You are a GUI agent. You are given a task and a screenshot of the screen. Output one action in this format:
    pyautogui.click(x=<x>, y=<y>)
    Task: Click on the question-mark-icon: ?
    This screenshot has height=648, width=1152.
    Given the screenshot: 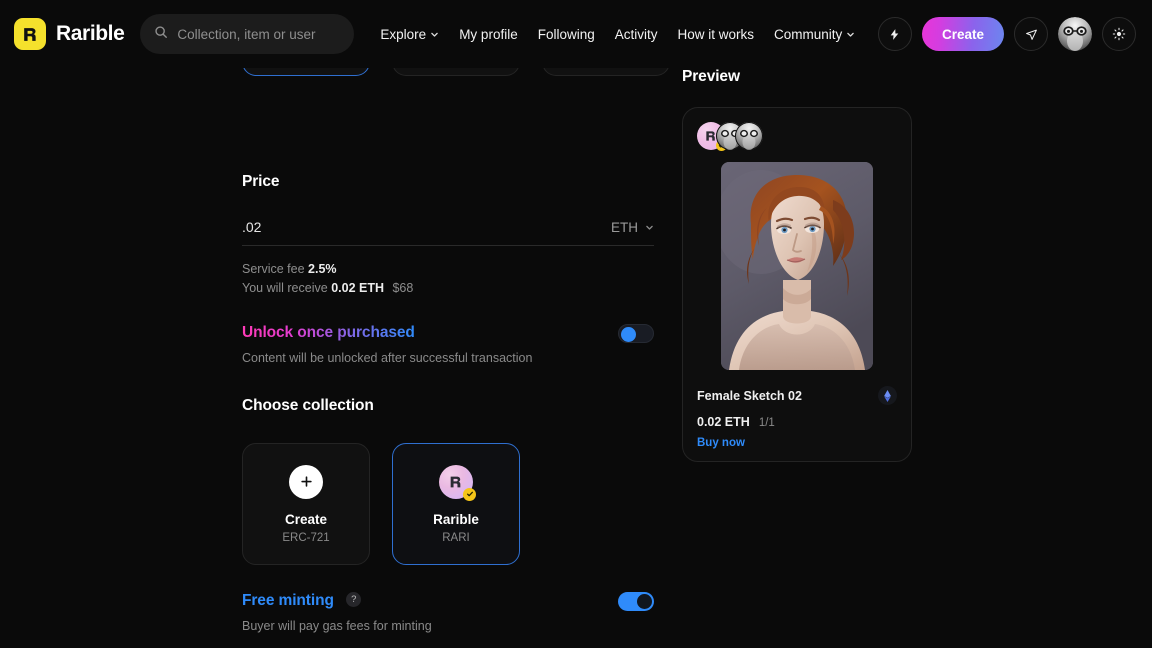 What is the action you would take?
    pyautogui.click(x=354, y=599)
    